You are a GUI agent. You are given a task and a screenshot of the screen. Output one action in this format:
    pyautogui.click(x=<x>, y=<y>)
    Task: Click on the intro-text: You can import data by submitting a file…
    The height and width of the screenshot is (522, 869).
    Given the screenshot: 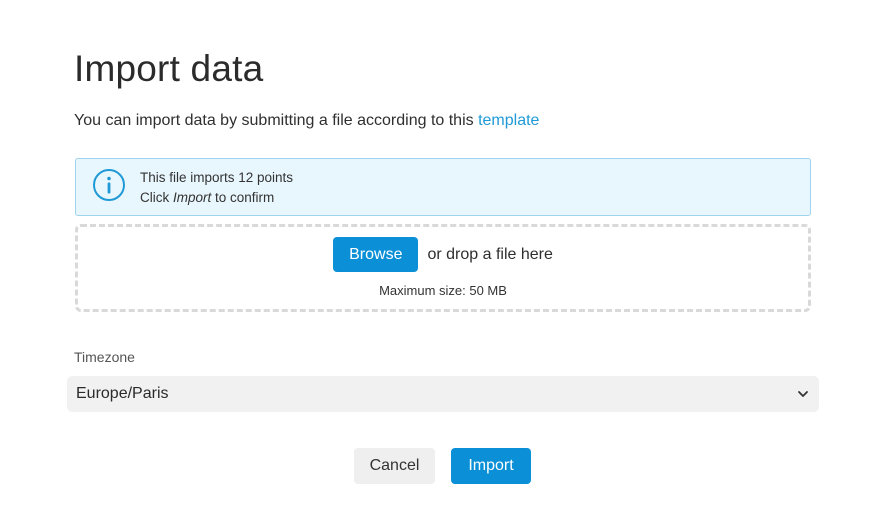 What is the action you would take?
    pyautogui.click(x=306, y=121)
    